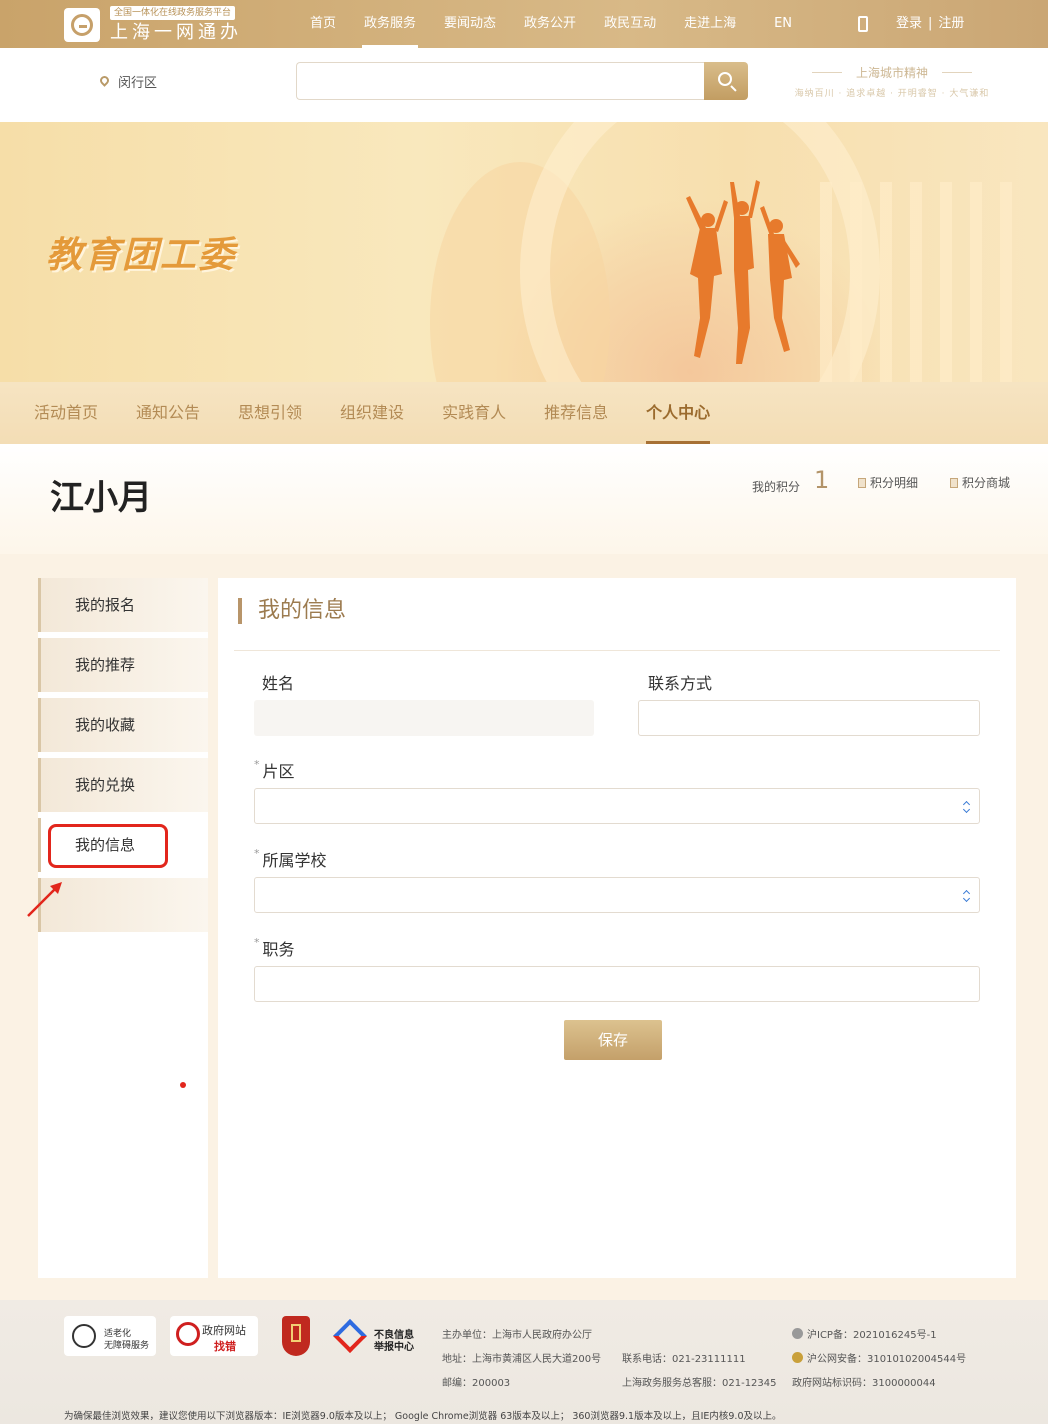  What do you see at coordinates (378, 1336) in the screenshot?
I see `illegal-info-report-badge: 不良信息 举报中心` at bounding box center [378, 1336].